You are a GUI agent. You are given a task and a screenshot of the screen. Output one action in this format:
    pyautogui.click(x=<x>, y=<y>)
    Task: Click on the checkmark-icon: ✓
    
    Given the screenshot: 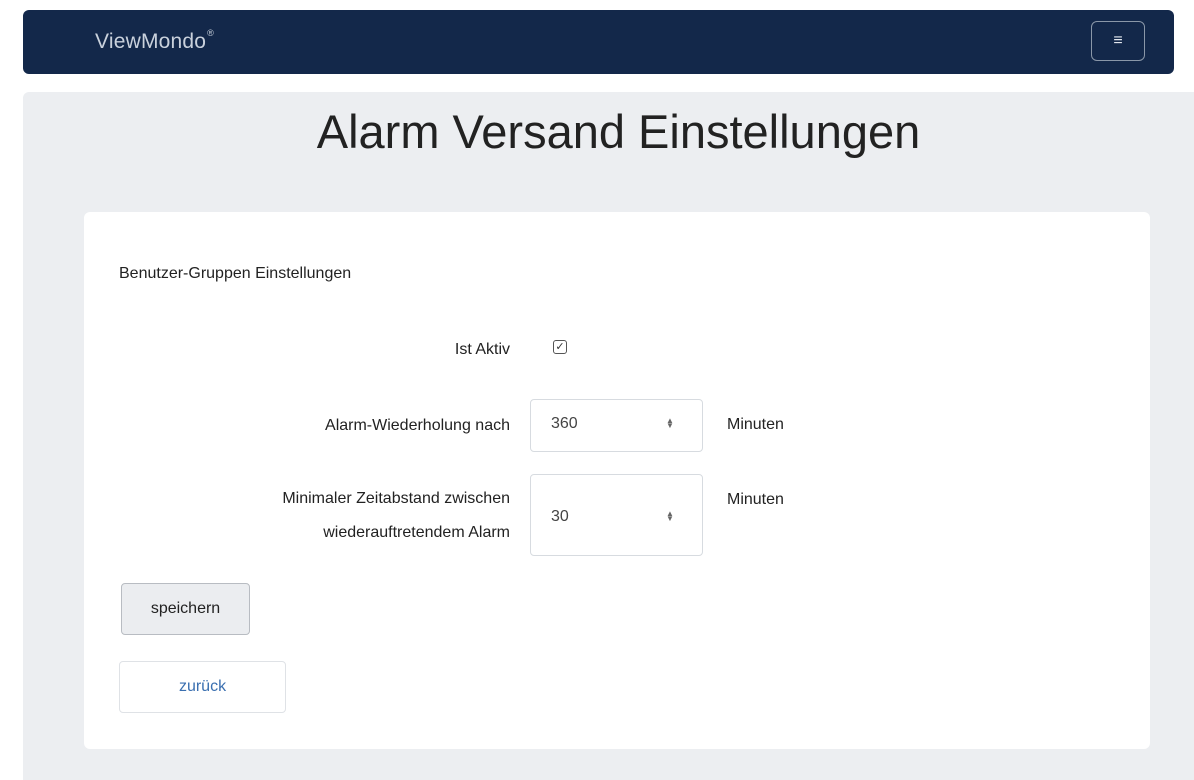 What is the action you would take?
    pyautogui.click(x=560, y=347)
    